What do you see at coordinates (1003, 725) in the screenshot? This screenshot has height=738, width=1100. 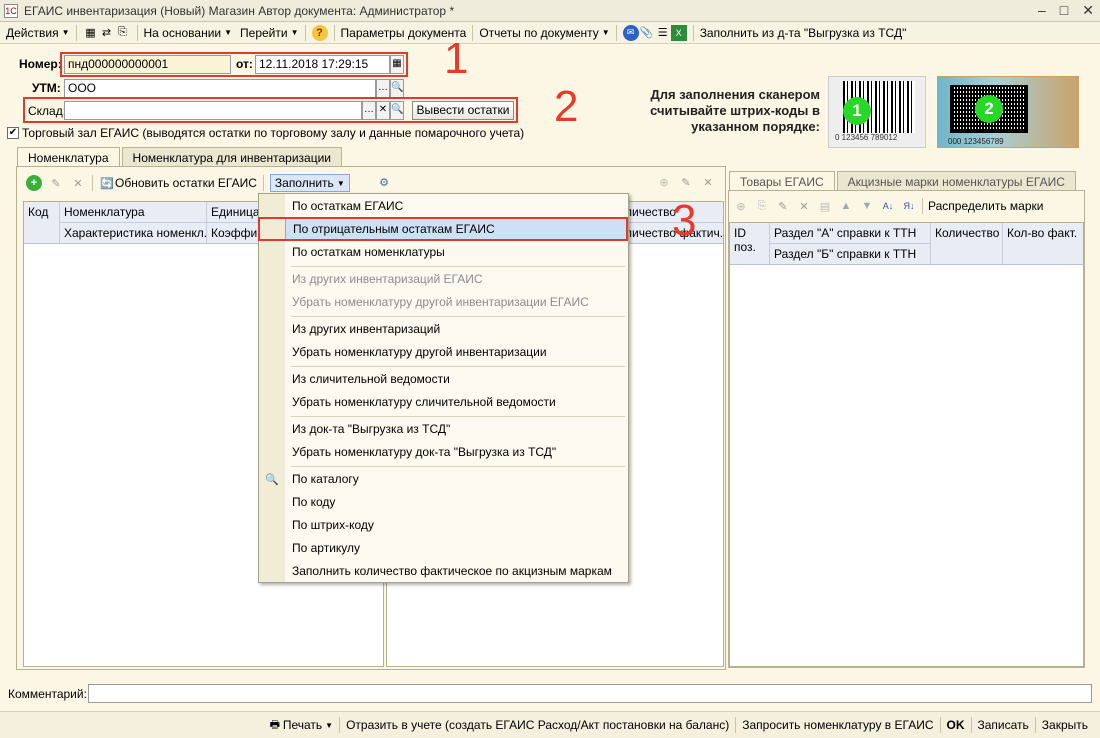 I see `save-button: Записать` at bounding box center [1003, 725].